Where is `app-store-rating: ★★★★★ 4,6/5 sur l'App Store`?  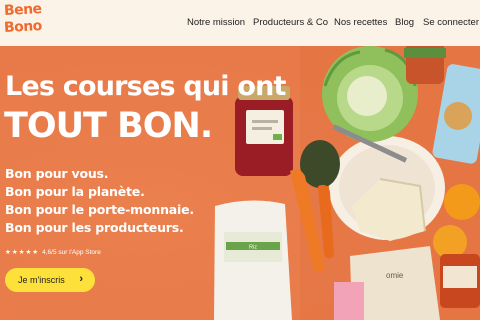 app-store-rating: ★★★★★ 4,6/5 sur l'App Store is located at coordinates (53, 252).